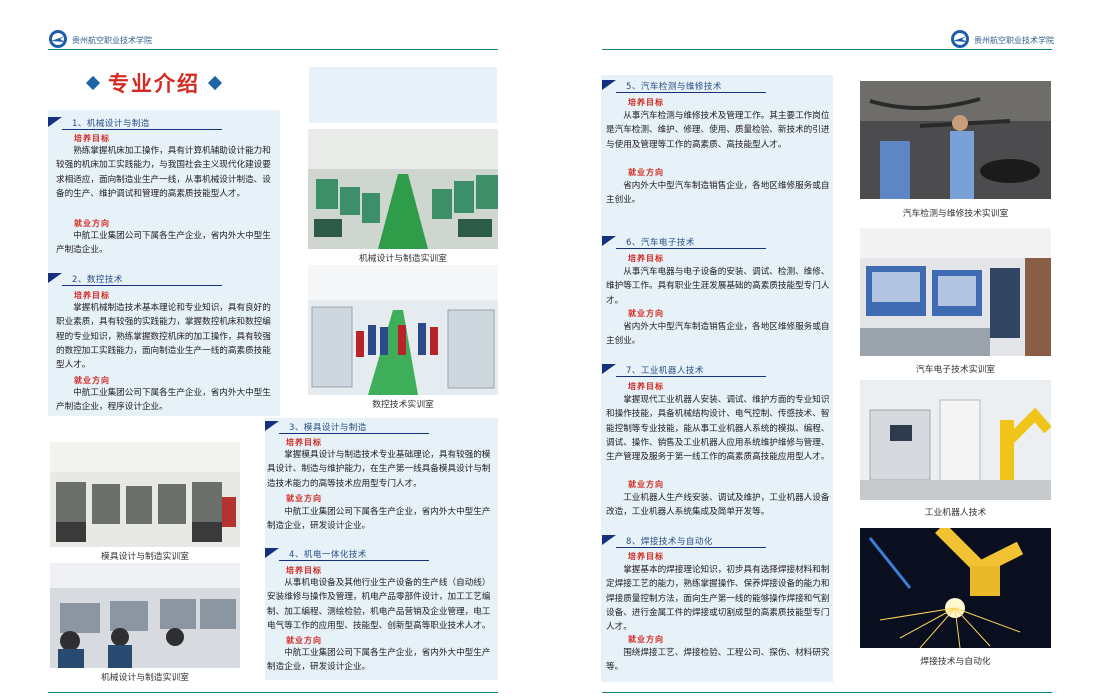  Describe the element at coordinates (665, 371) in the screenshot. I see `section-7-title: 7、工业机器人技术` at that location.